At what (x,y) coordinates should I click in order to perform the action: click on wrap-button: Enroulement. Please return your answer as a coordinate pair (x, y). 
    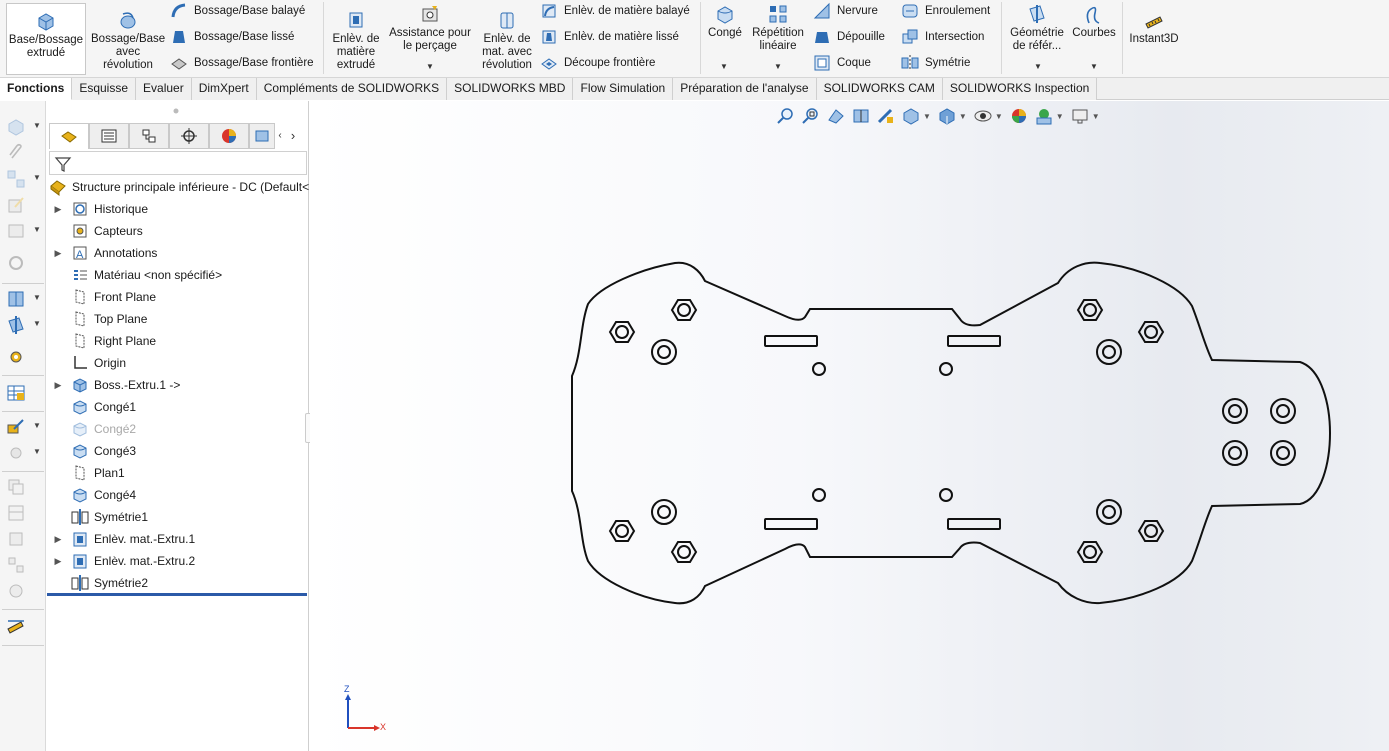
    Looking at the image, I should click on (945, 11).